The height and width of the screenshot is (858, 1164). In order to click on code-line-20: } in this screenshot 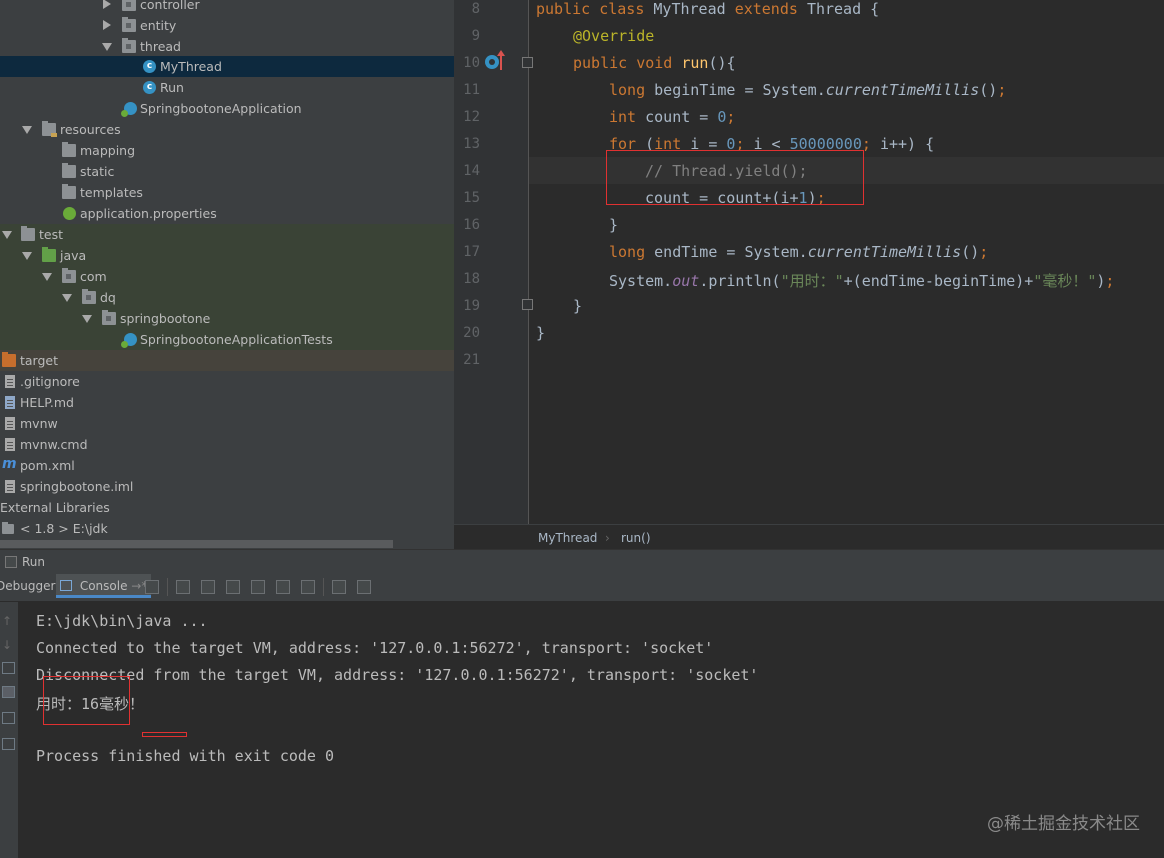, I will do `click(540, 333)`.